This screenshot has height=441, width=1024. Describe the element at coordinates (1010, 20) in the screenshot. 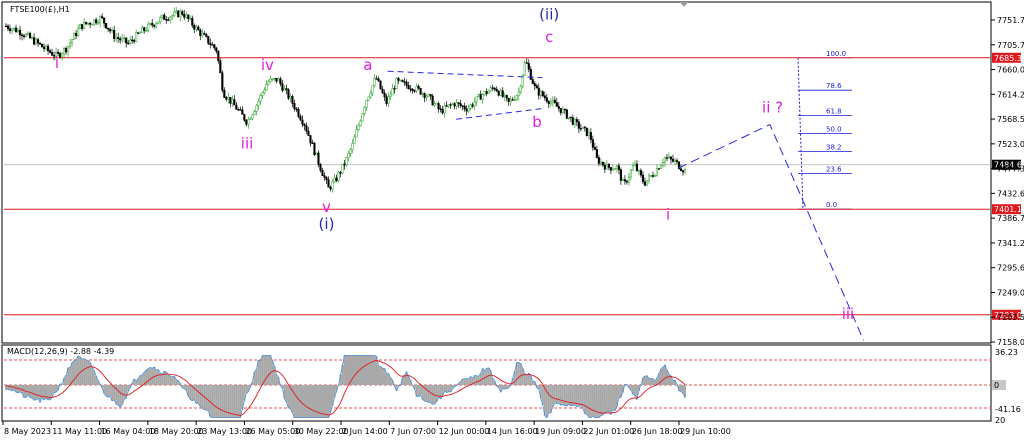

I see `y-tick-label: 7751.7` at that location.